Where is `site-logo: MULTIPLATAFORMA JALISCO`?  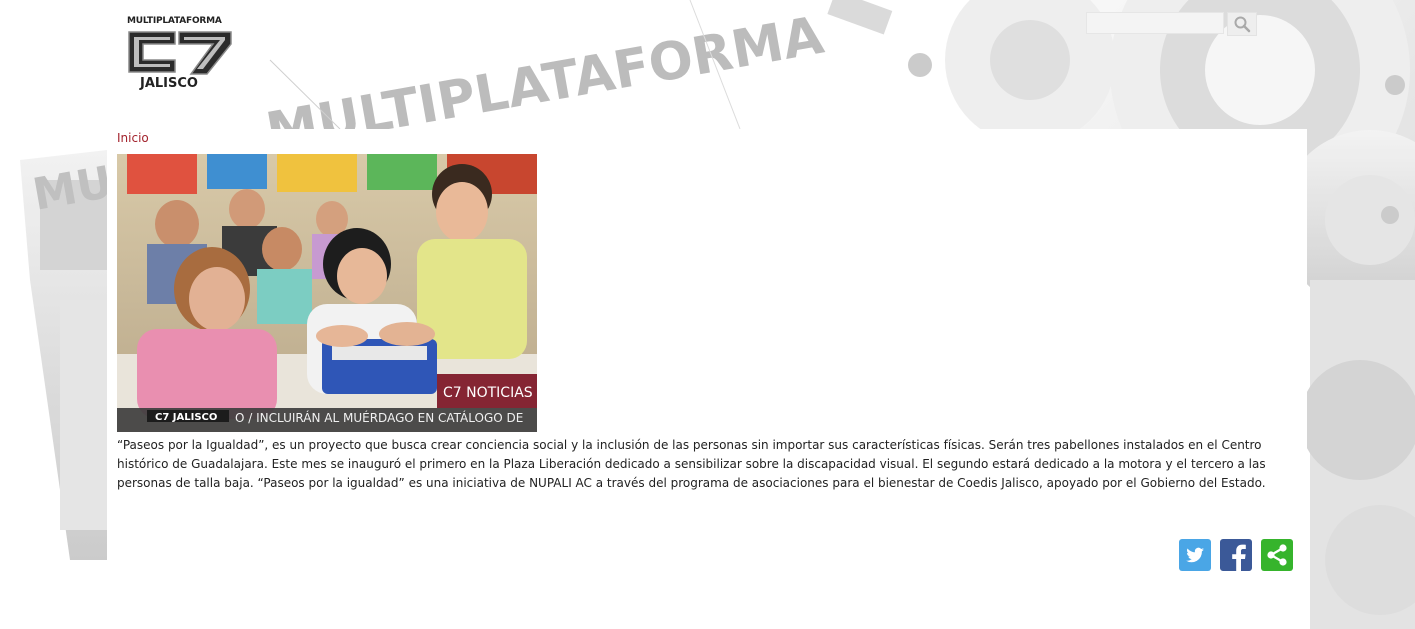 site-logo: MULTIPLATAFORMA JALISCO is located at coordinates (179, 53).